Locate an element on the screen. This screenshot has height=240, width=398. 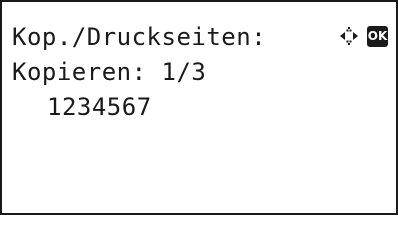
ok-key-icon: OK is located at coordinates (377, 36).